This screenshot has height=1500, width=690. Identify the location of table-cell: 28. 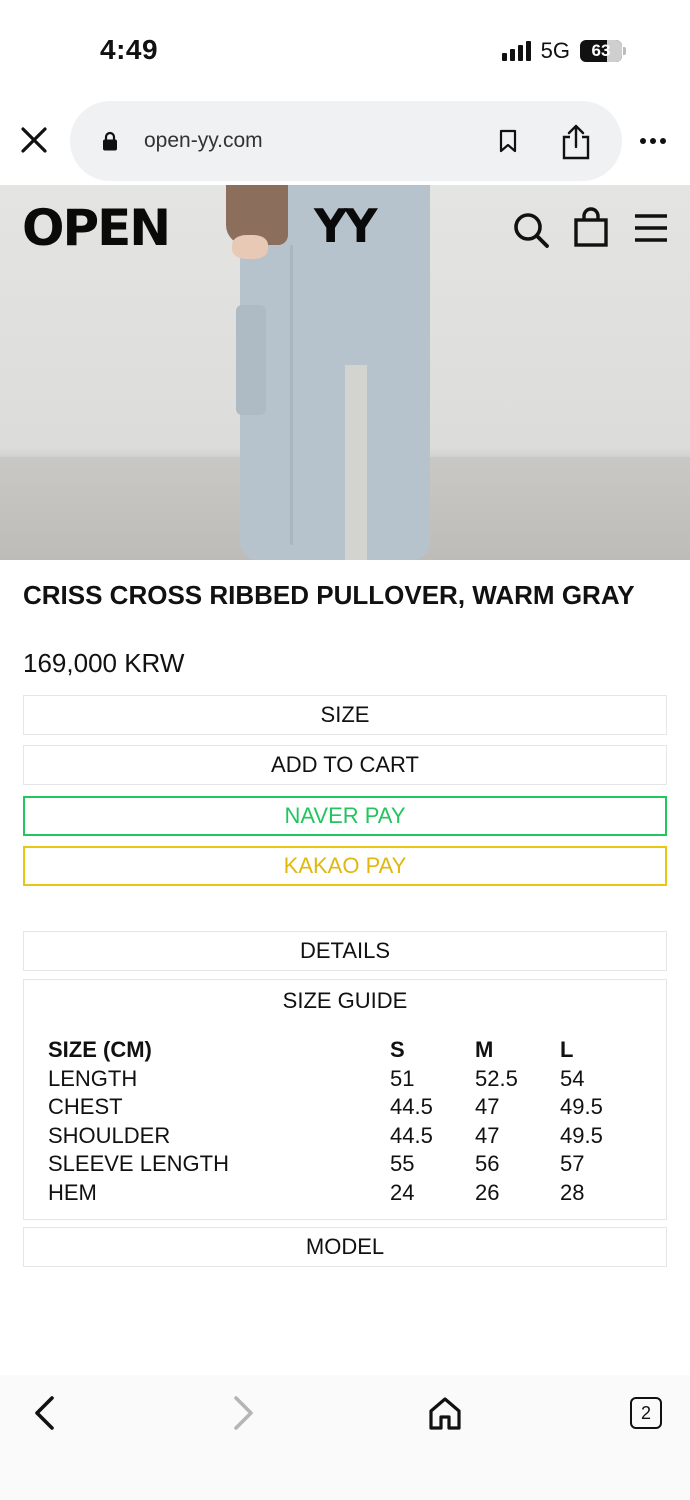
(572, 1192).